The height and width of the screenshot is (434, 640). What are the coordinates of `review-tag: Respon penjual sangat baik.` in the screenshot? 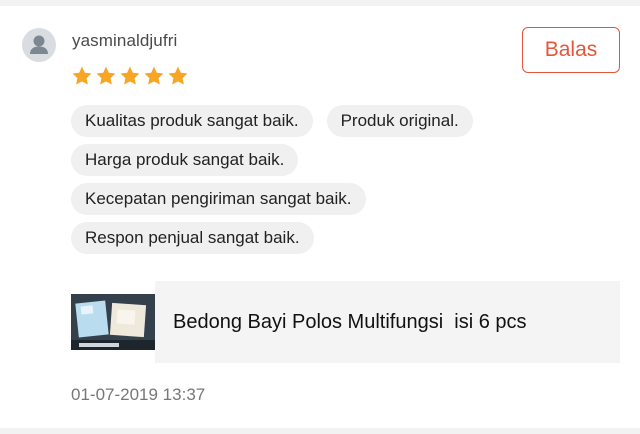 It's located at (192, 238).